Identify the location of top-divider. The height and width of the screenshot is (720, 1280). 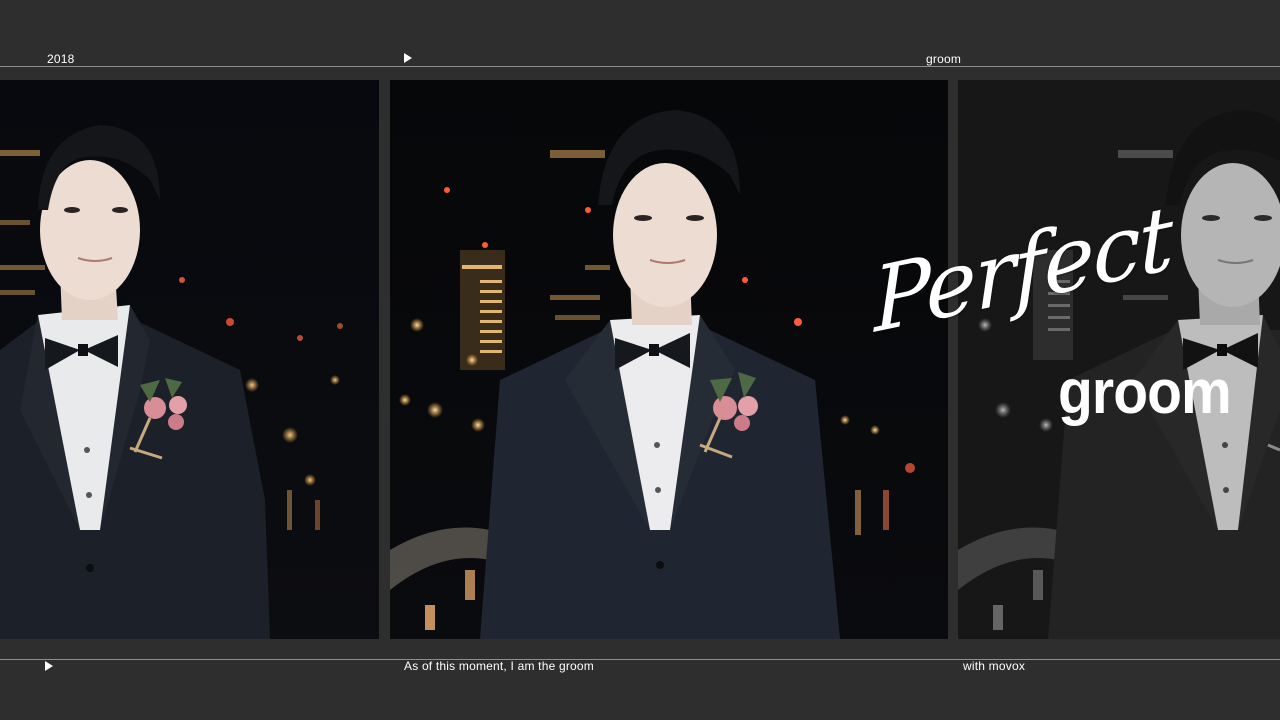
(640, 66).